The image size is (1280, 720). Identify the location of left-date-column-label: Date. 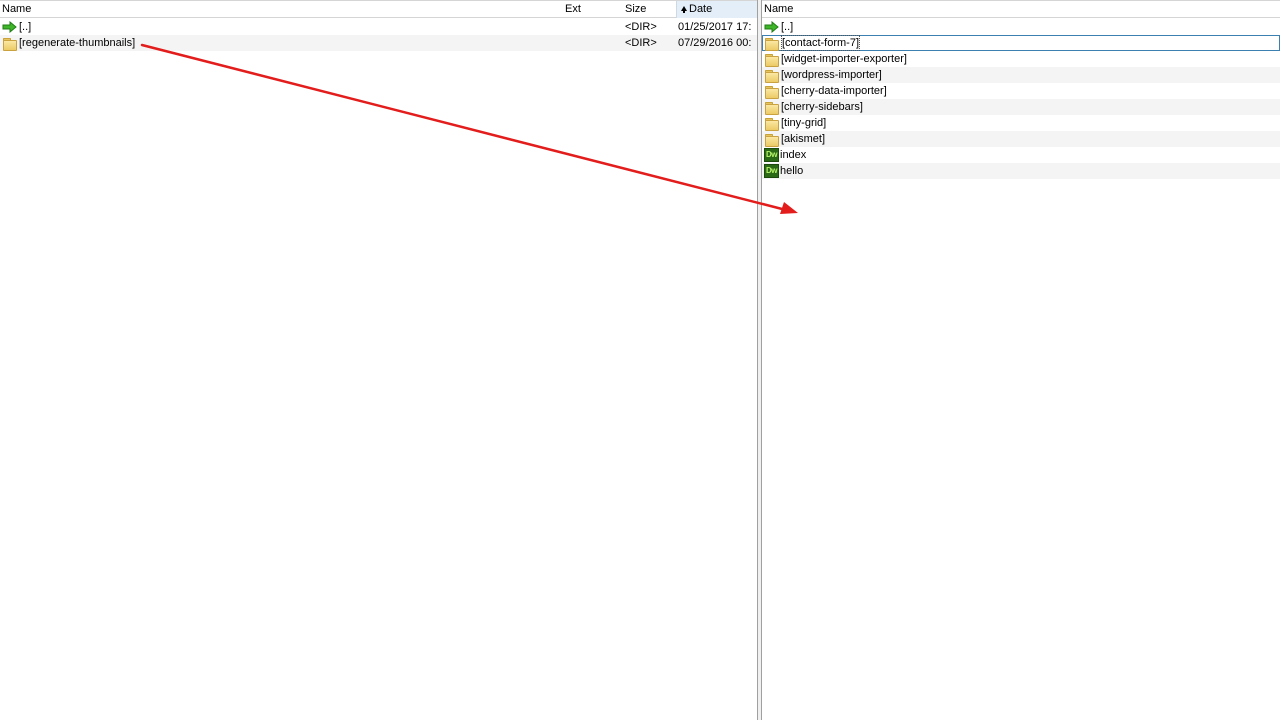
(701, 9).